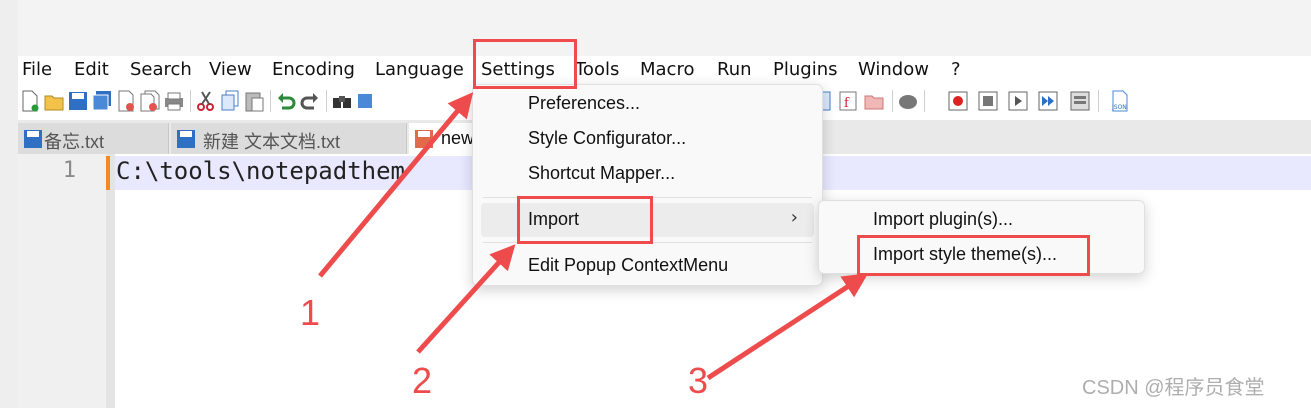 The height and width of the screenshot is (408, 1311). What do you see at coordinates (1173, 388) in the screenshot?
I see `watermark: CSDN @程序员食堂` at bounding box center [1173, 388].